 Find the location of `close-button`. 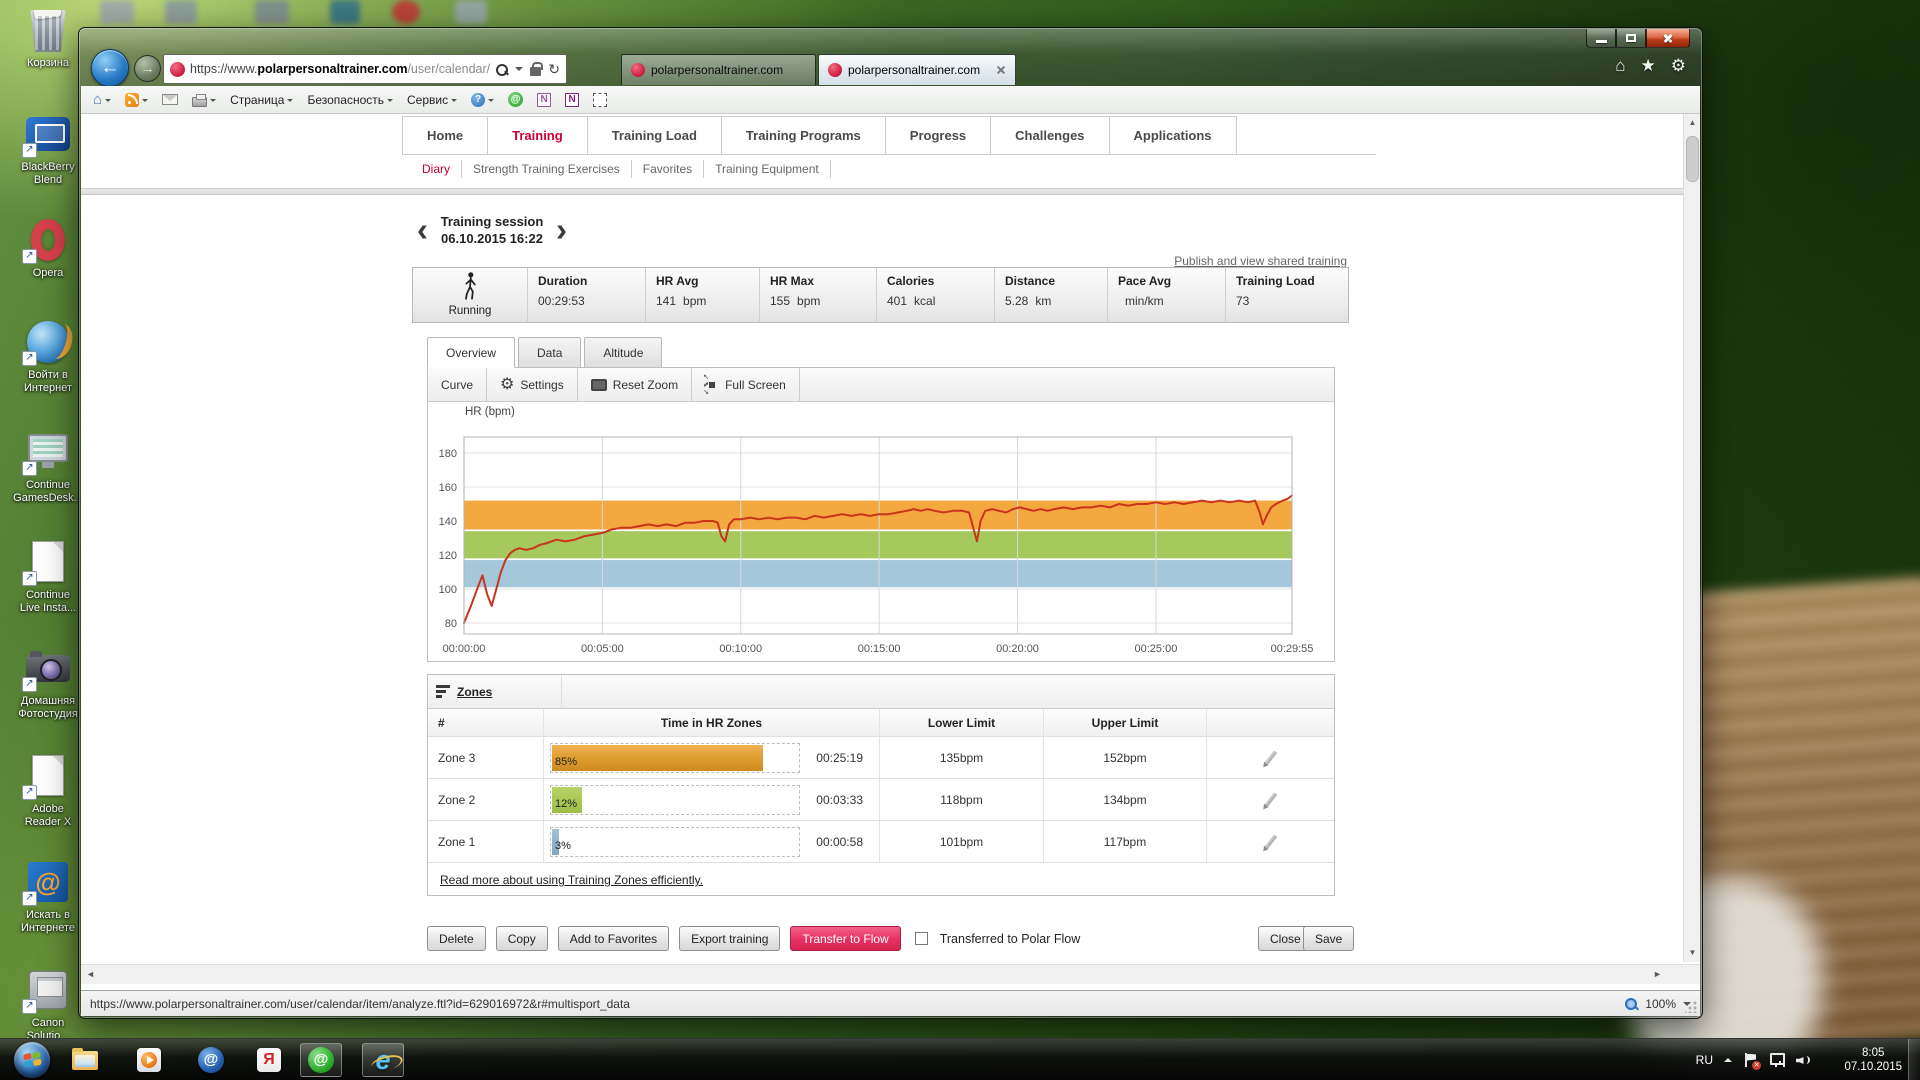

close-button is located at coordinates (1668, 38).